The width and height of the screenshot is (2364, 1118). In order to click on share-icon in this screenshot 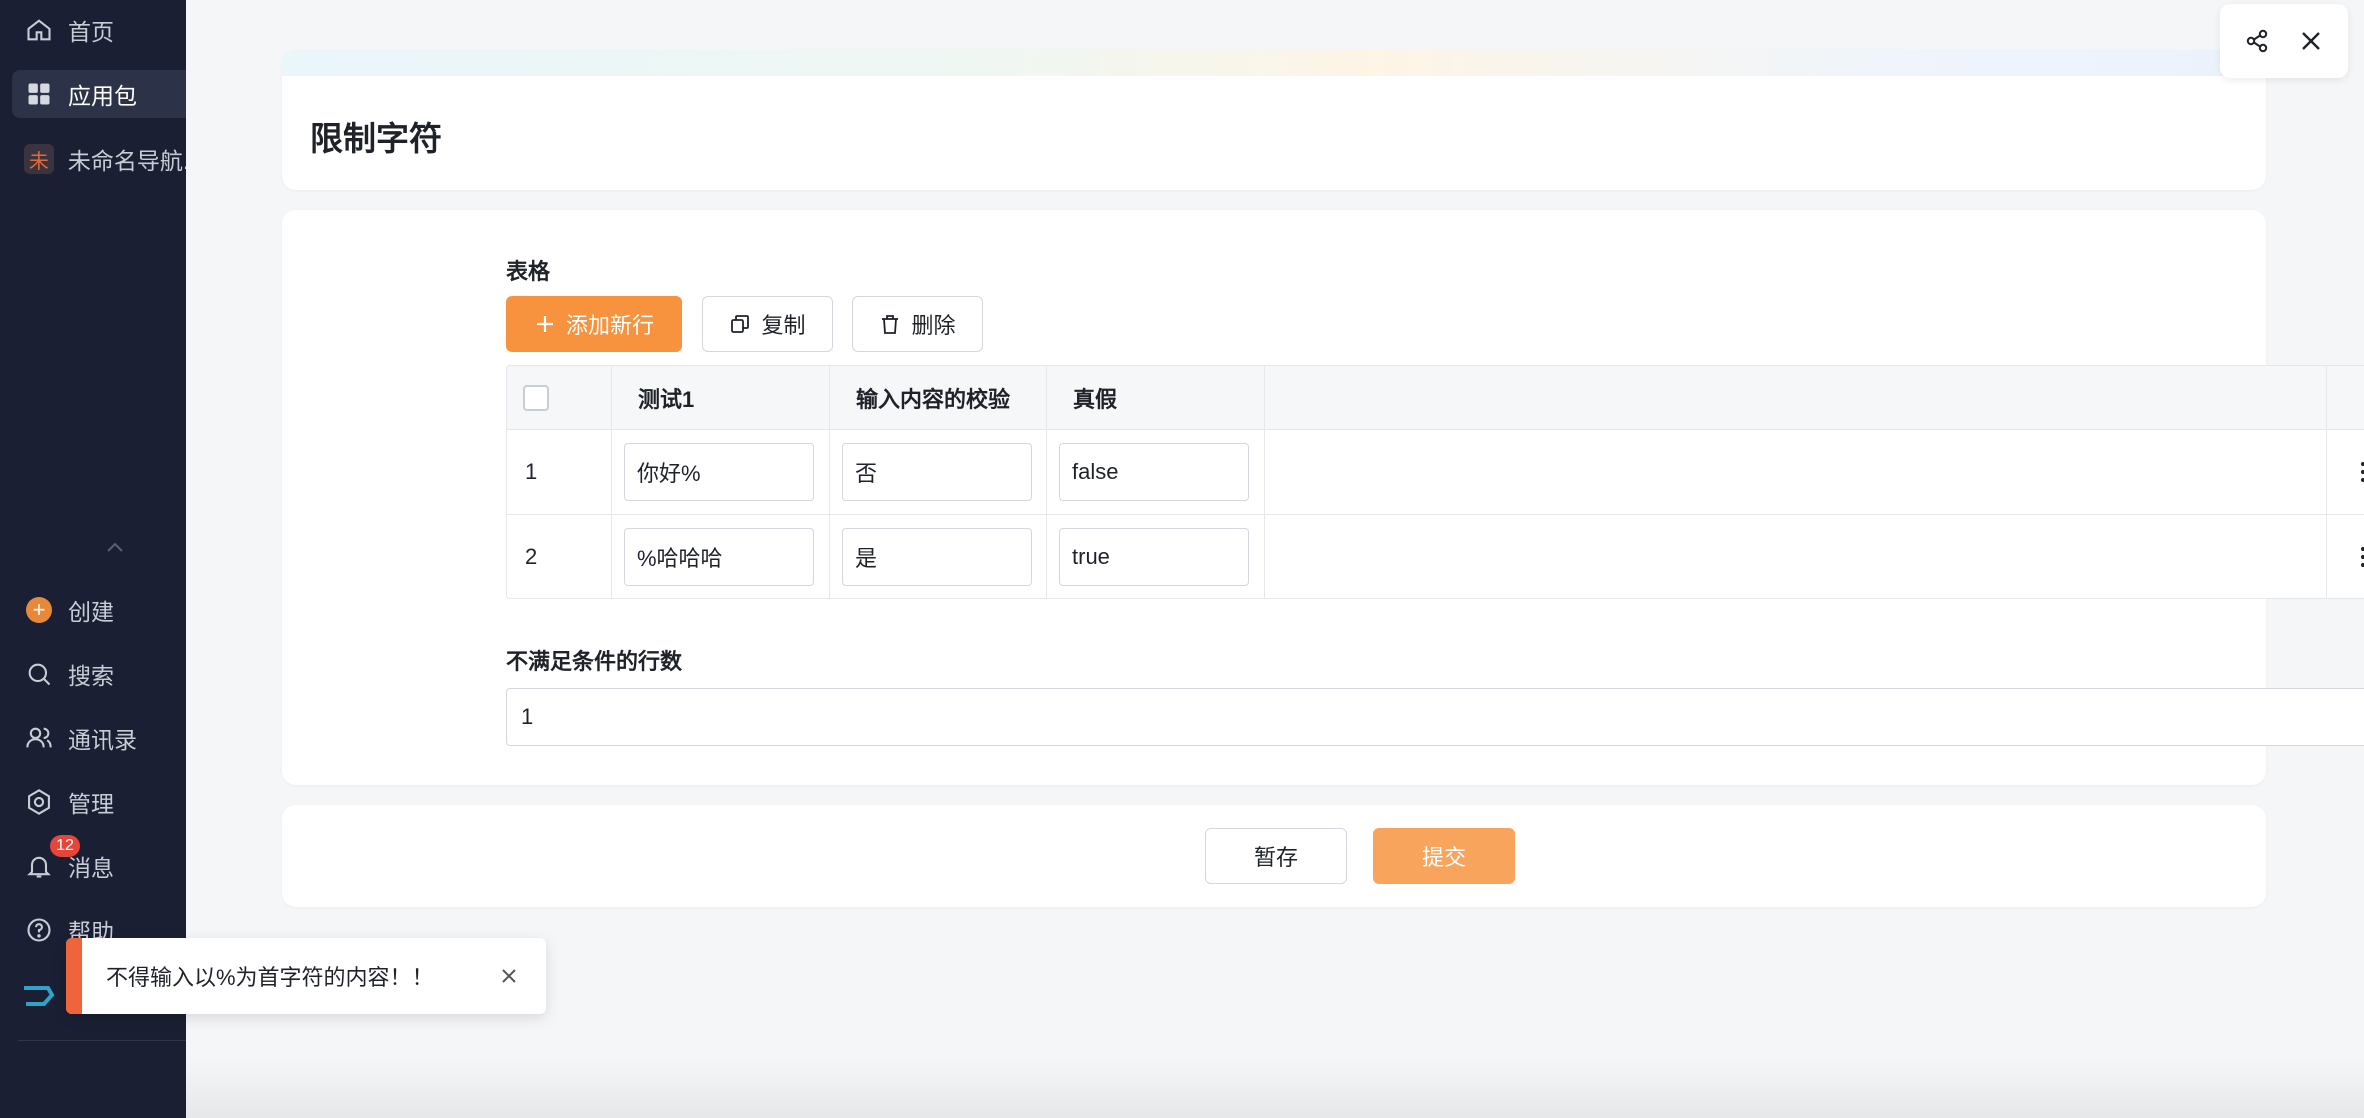, I will do `click(2257, 41)`.